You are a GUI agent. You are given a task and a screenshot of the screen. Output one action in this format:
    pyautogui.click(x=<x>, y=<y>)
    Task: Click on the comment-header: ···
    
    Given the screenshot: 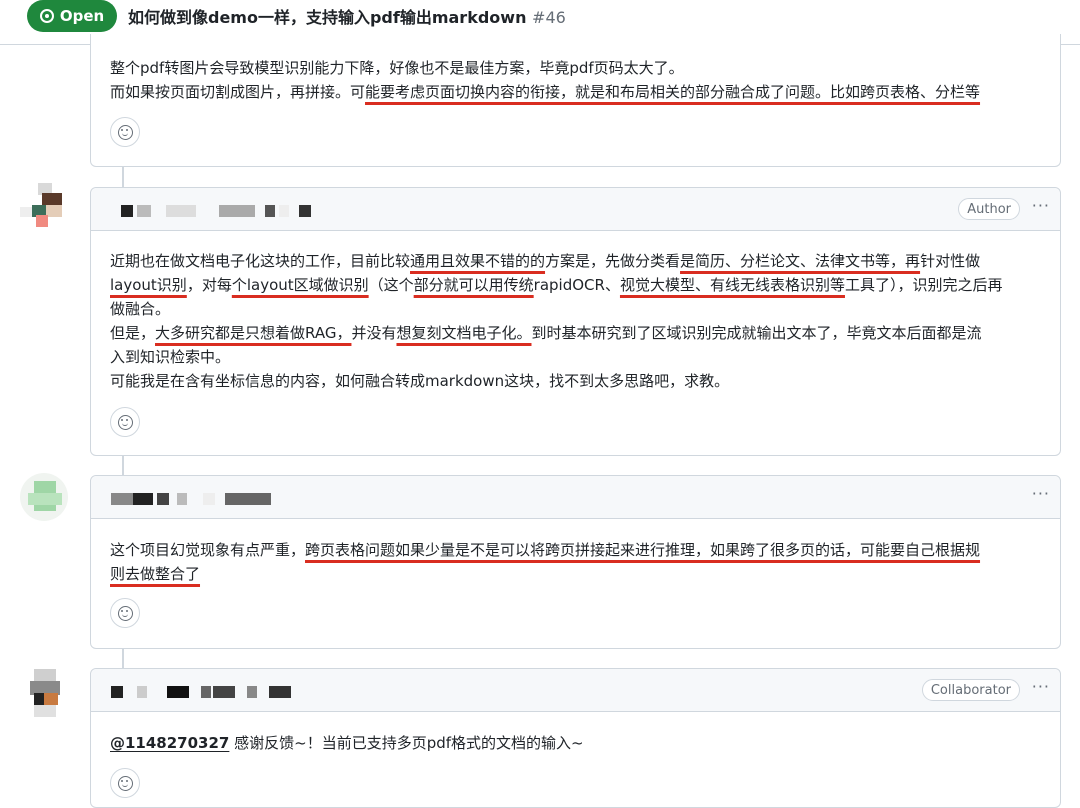 What is the action you would take?
    pyautogui.click(x=575, y=497)
    